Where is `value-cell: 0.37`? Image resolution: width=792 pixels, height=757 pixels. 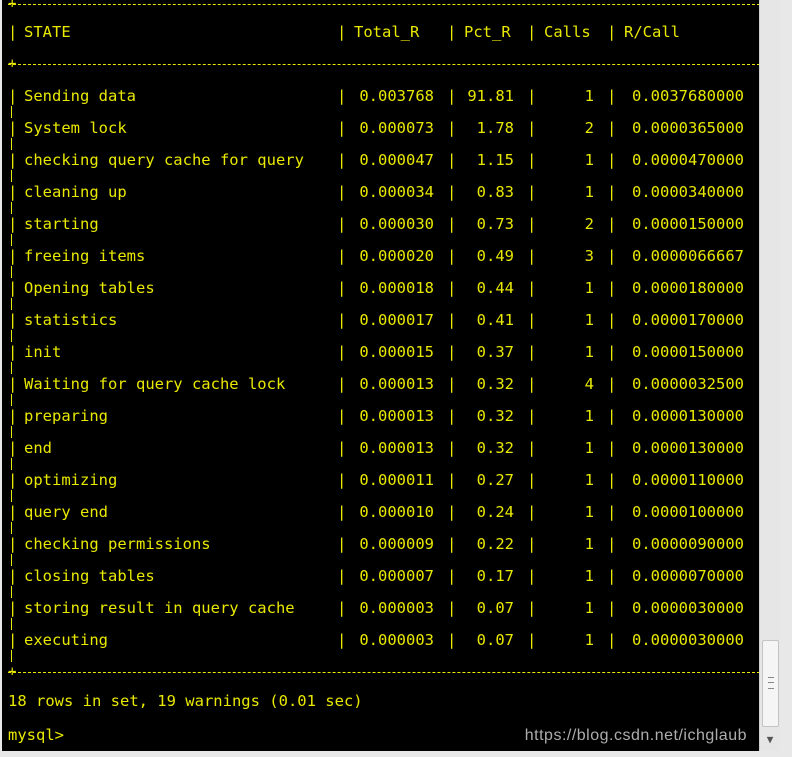 value-cell: 0.37 is located at coordinates (495, 352).